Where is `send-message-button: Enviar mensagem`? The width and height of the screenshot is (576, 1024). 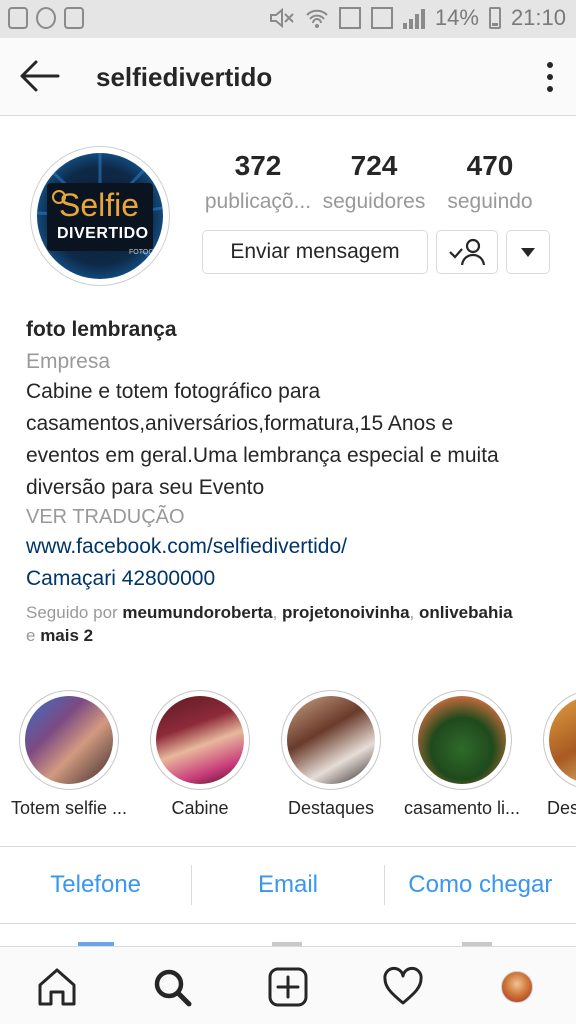
send-message-button: Enviar mensagem is located at coordinates (315, 252).